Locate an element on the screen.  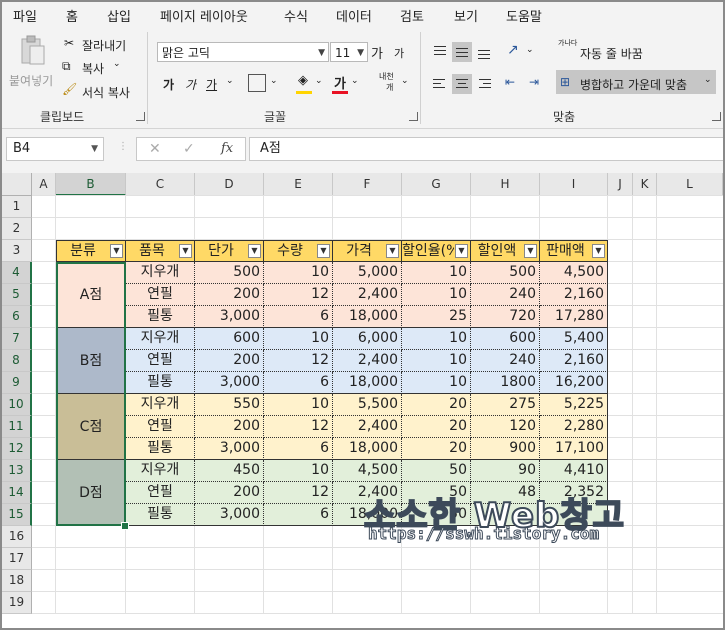
tab-home: 홈 is located at coordinates (72, 18).